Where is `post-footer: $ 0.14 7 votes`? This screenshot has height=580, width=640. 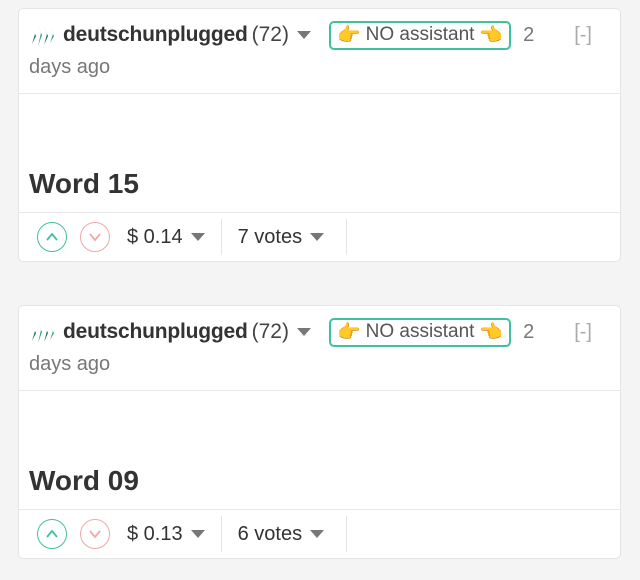
post-footer: $ 0.14 7 votes is located at coordinates (319, 236).